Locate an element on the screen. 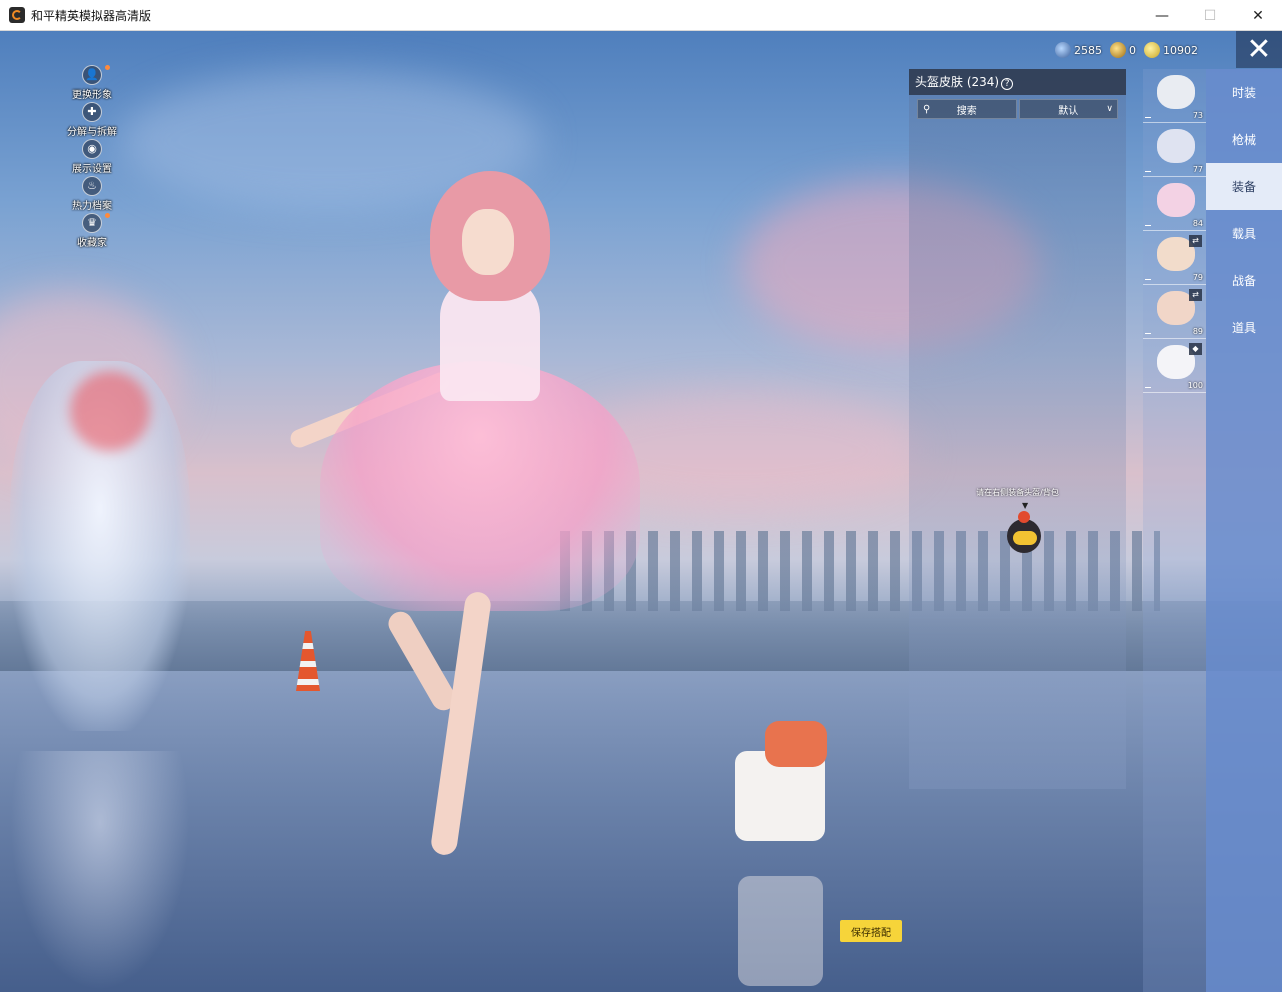 This screenshot has width=1282, height=992. close-window-button: ✕ is located at coordinates (1258, 15).